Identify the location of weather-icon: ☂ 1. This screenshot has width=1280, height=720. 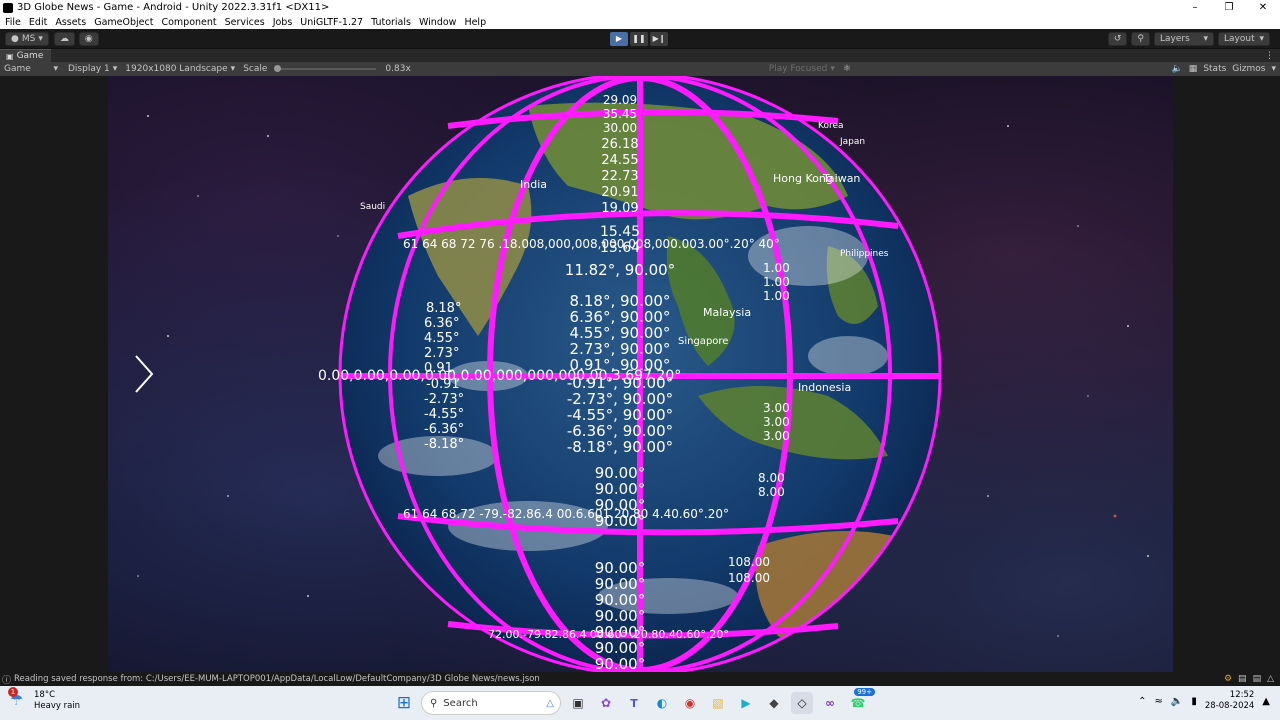
(16, 698).